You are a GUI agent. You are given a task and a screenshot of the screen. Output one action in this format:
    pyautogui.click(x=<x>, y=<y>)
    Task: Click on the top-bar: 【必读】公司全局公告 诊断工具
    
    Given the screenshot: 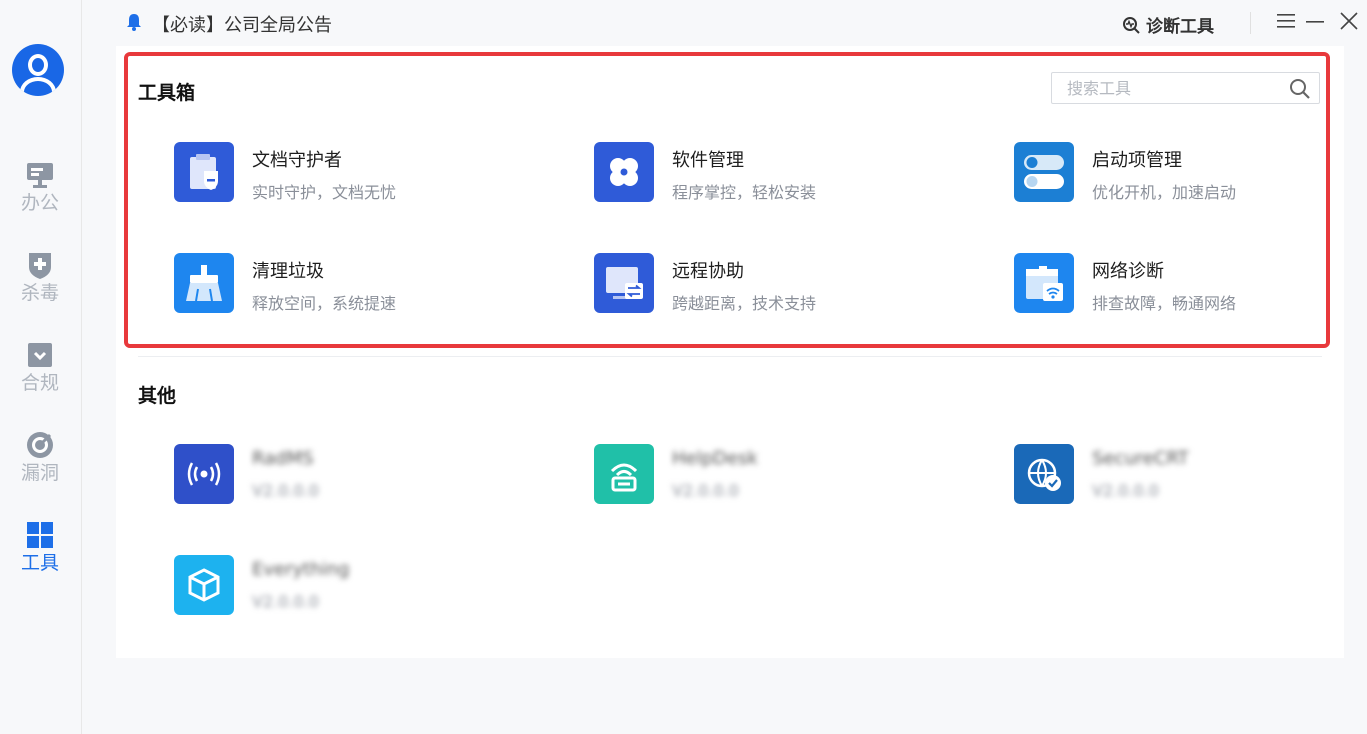 What is the action you would take?
    pyautogui.click(x=724, y=23)
    